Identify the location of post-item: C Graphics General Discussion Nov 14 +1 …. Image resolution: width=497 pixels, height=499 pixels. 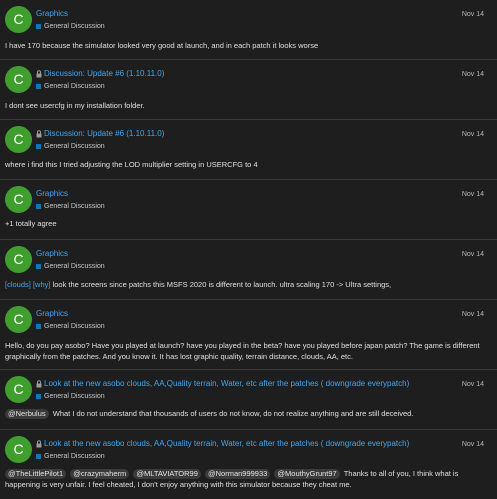
(248, 210).